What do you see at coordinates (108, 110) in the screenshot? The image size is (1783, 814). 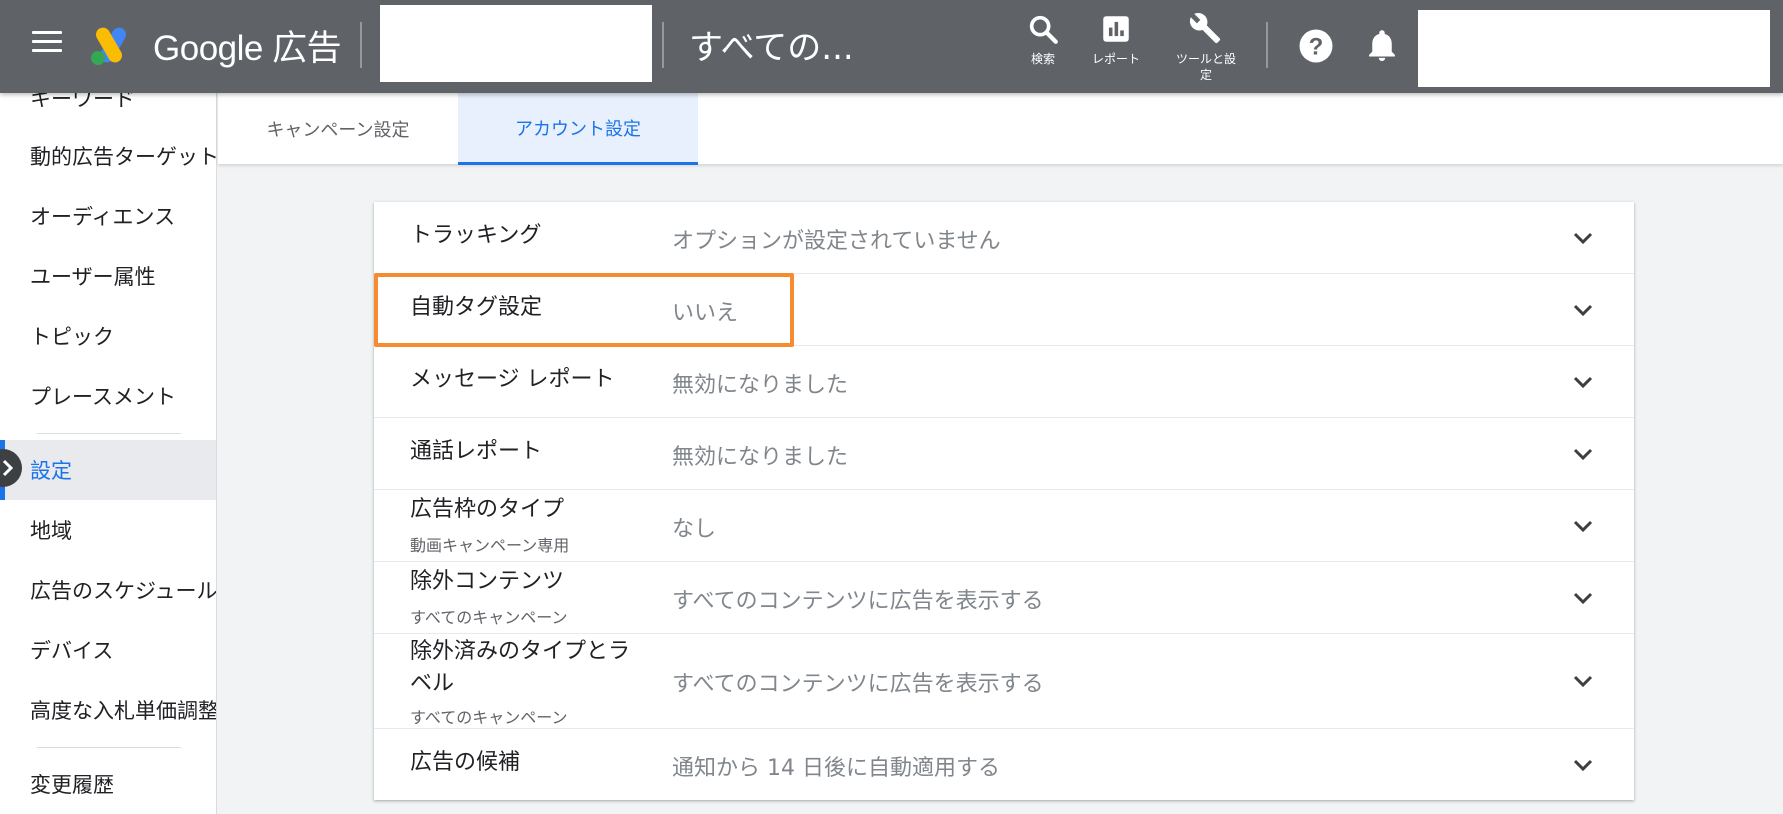 I see `sidebar-item-keywords: キーワード` at bounding box center [108, 110].